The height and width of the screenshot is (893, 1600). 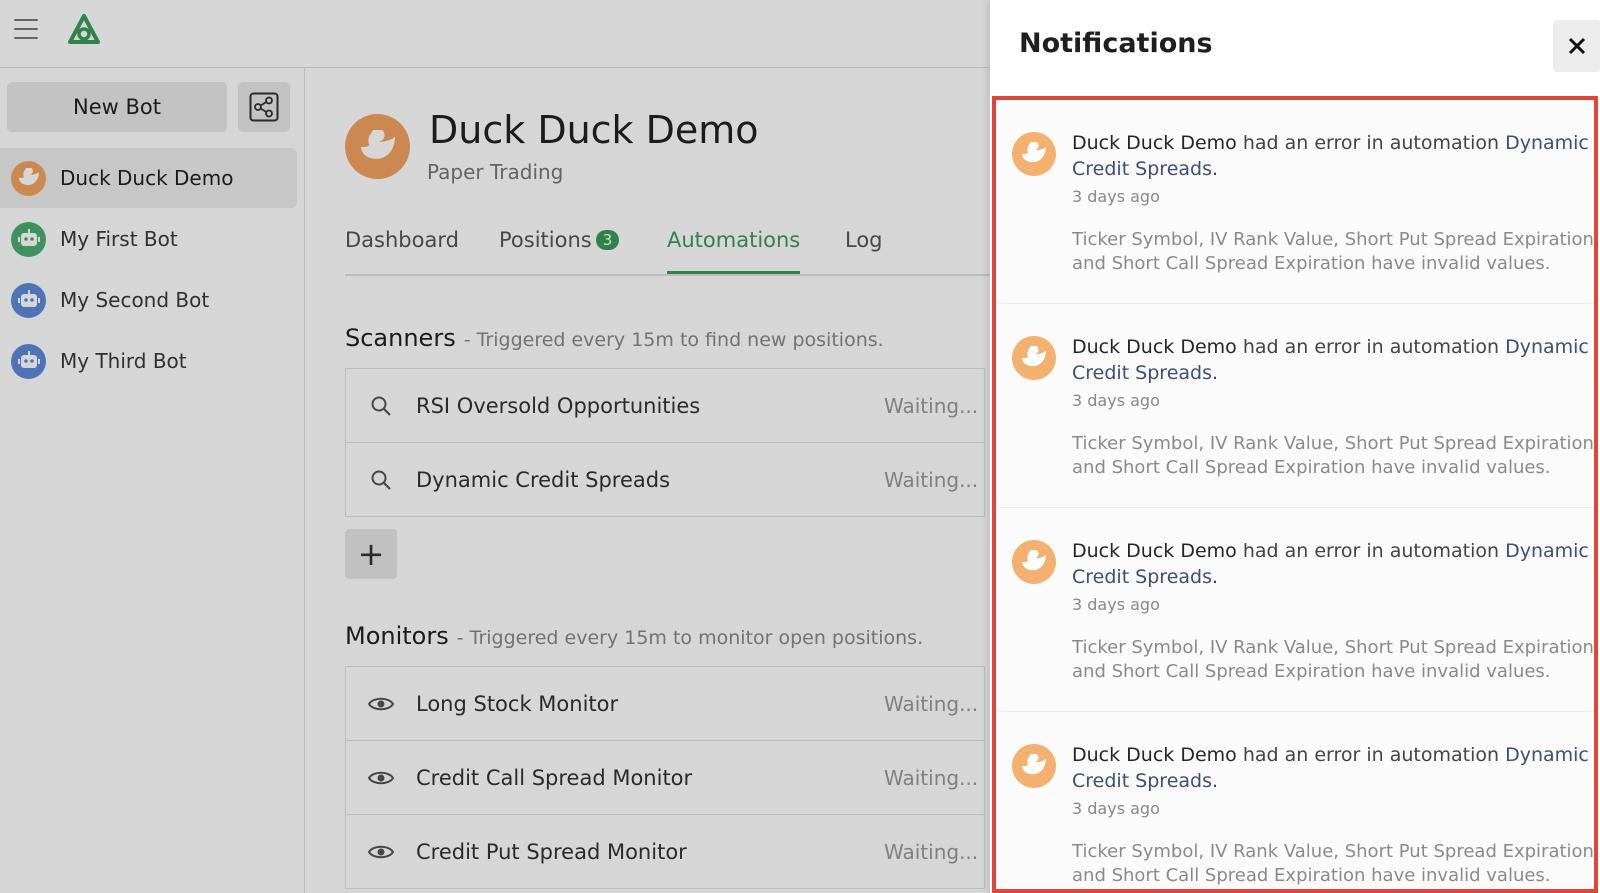 I want to click on close-button, so click(x=1576, y=46).